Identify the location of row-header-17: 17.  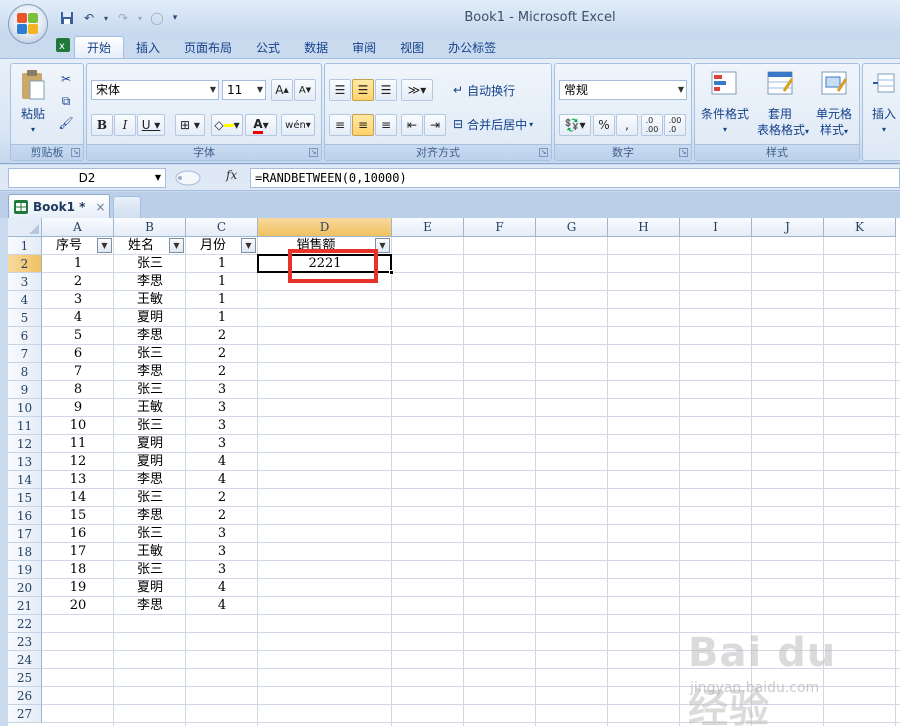
(25, 534).